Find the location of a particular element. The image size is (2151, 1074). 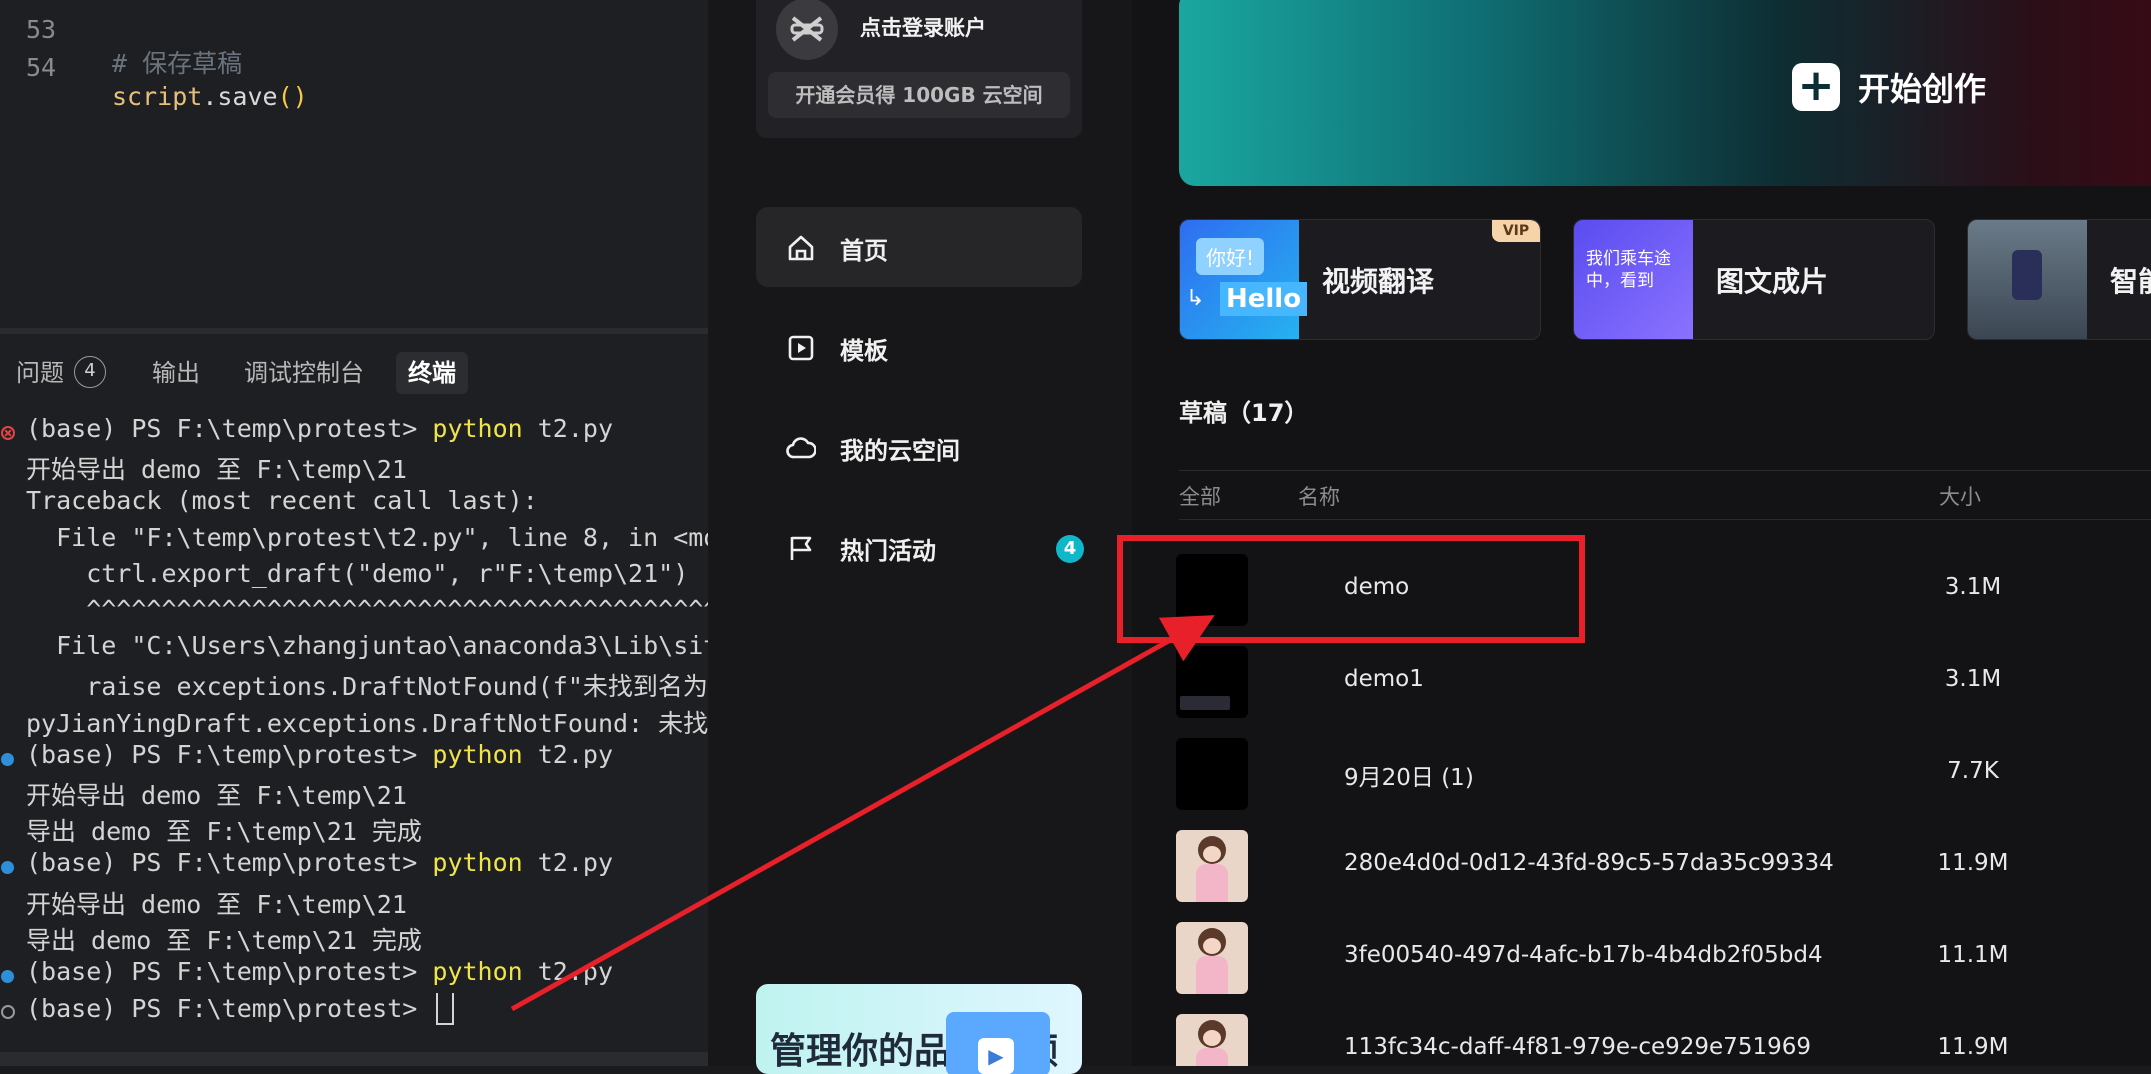

terminal-prompt: (base) PS F:\temp\protest> is located at coordinates (229, 754).